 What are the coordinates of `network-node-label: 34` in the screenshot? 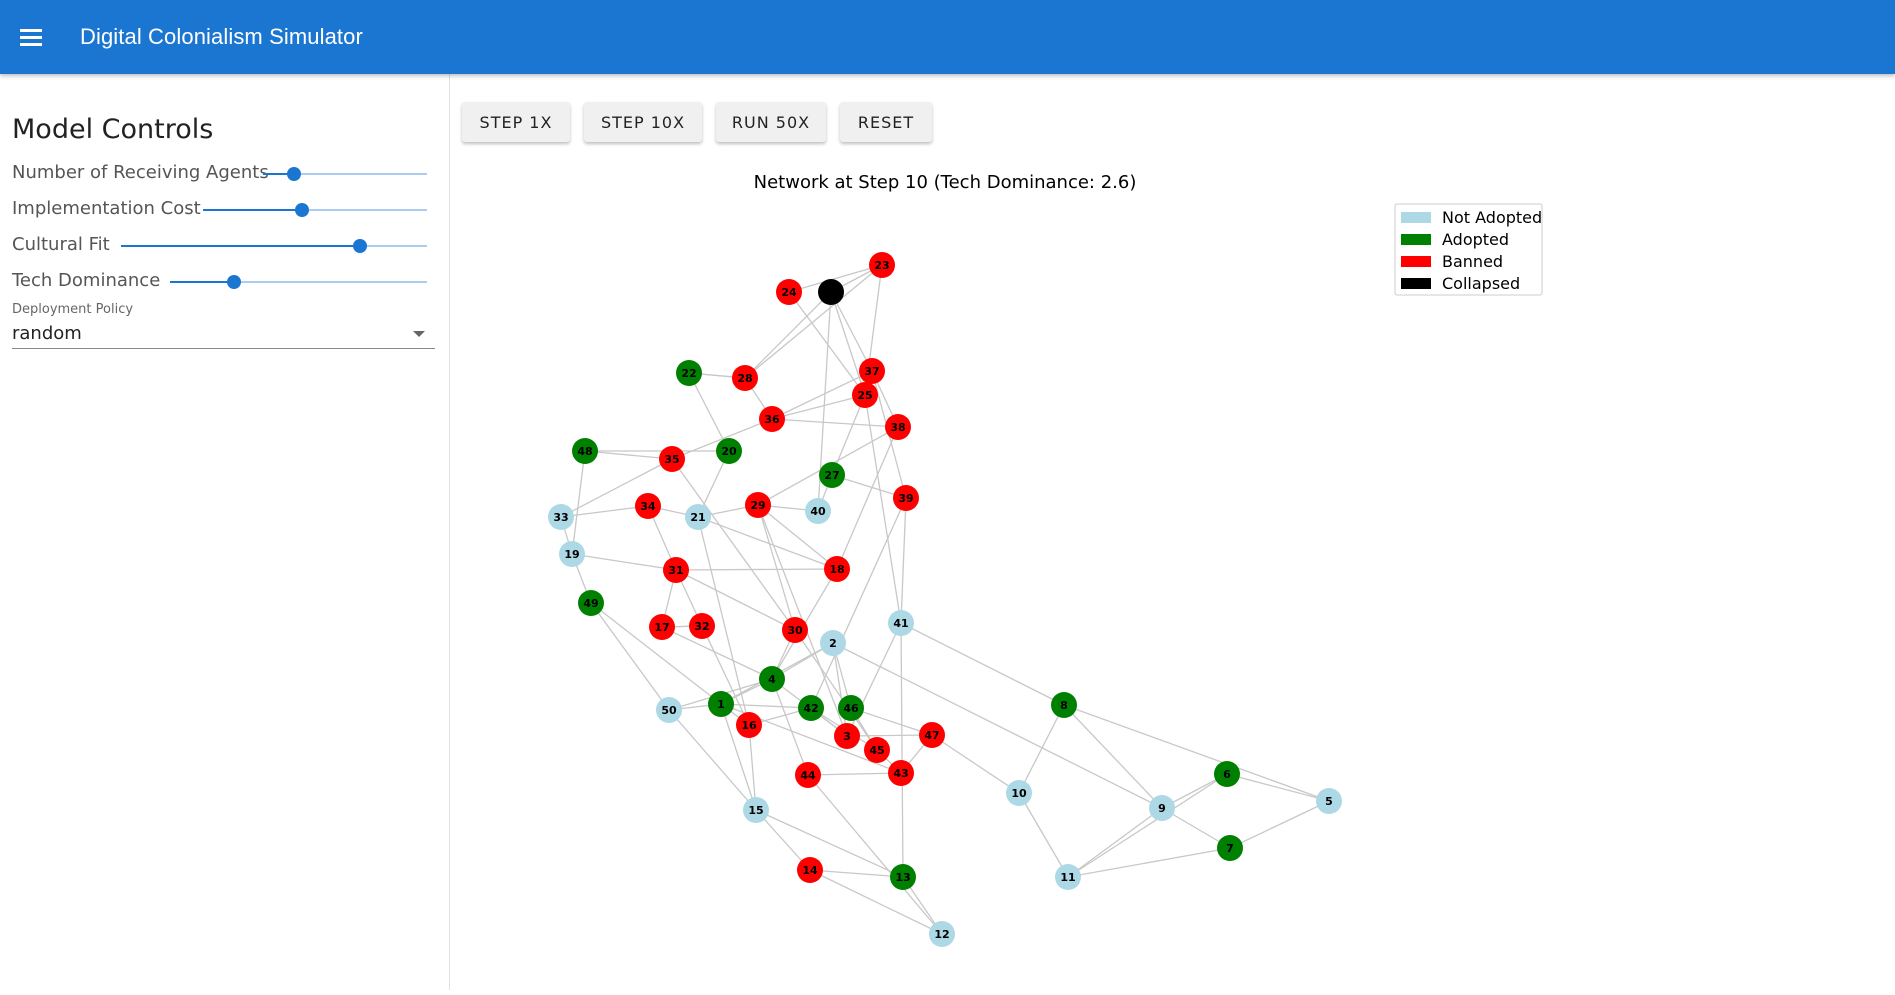 It's located at (648, 506).